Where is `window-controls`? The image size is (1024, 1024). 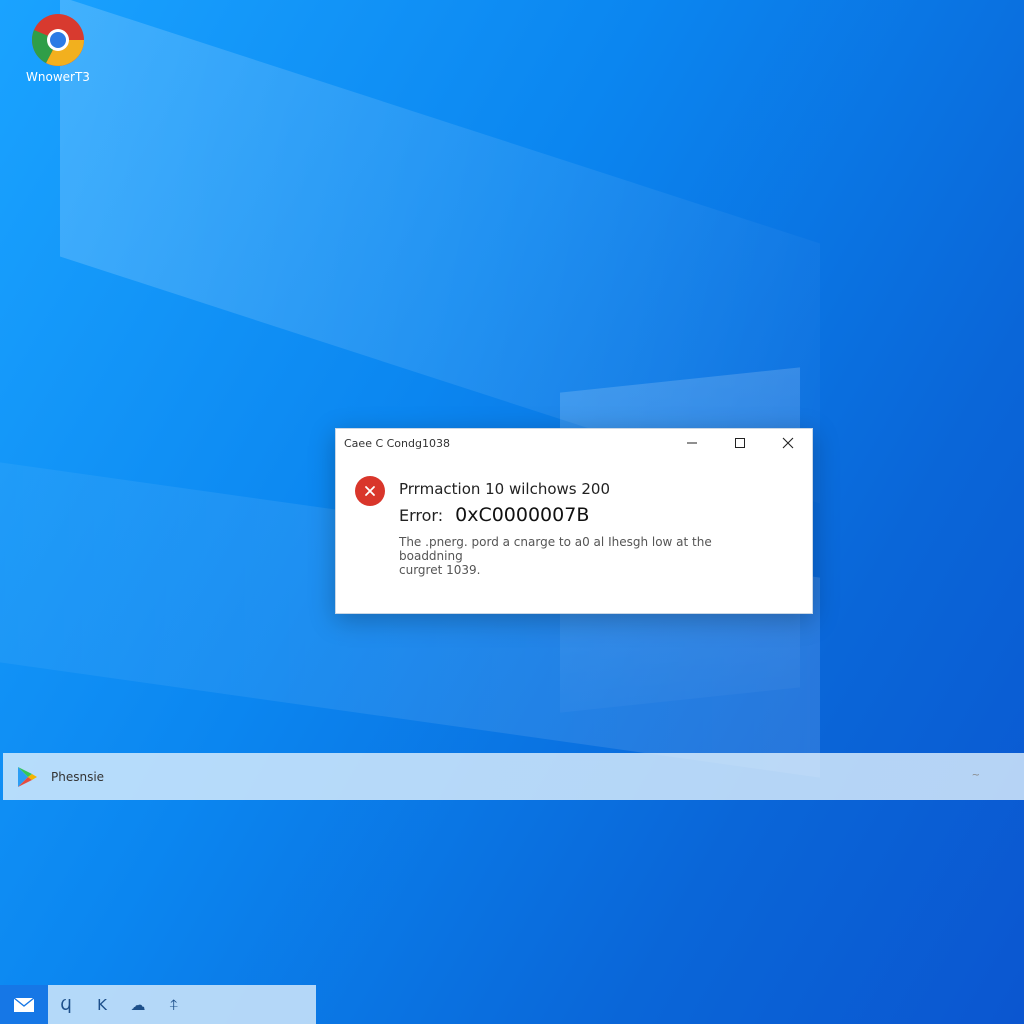 window-controls is located at coordinates (740, 443).